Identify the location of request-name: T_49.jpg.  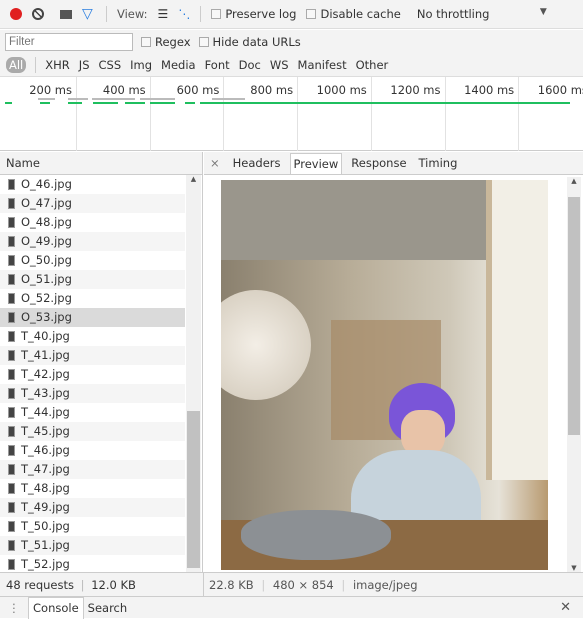
(45, 507).